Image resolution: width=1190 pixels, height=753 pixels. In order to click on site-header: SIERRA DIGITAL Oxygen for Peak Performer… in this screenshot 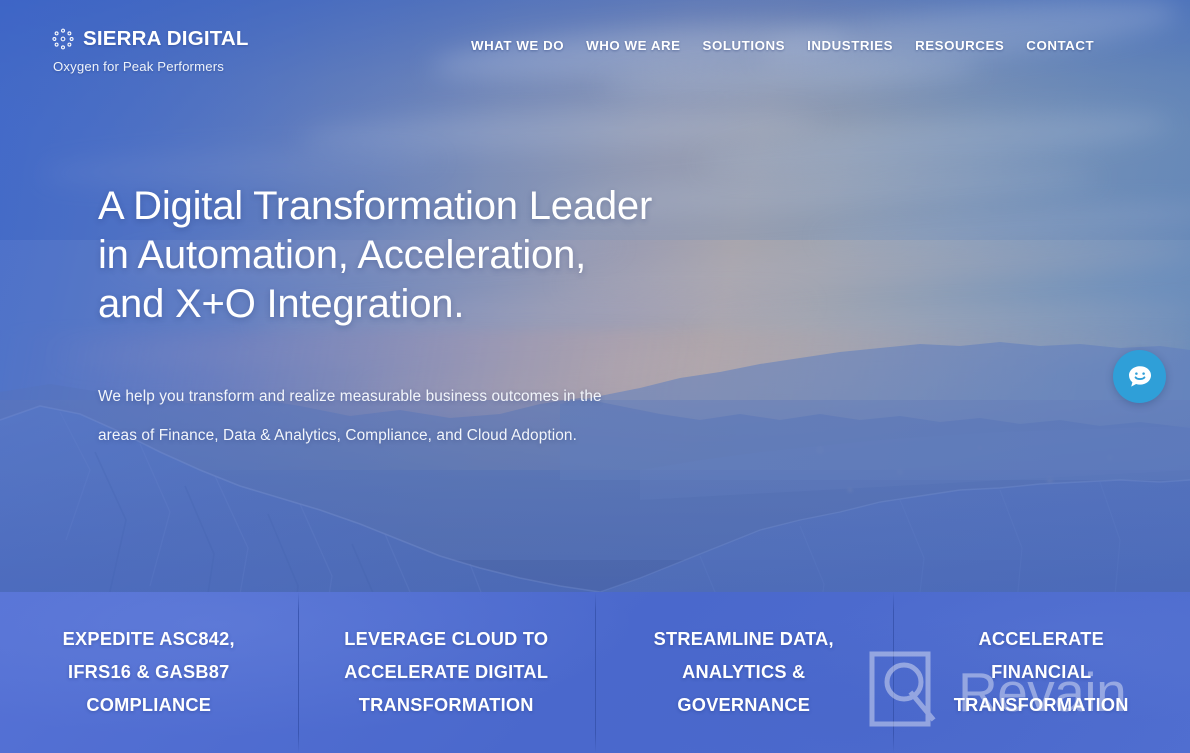, I will do `click(595, 45)`.